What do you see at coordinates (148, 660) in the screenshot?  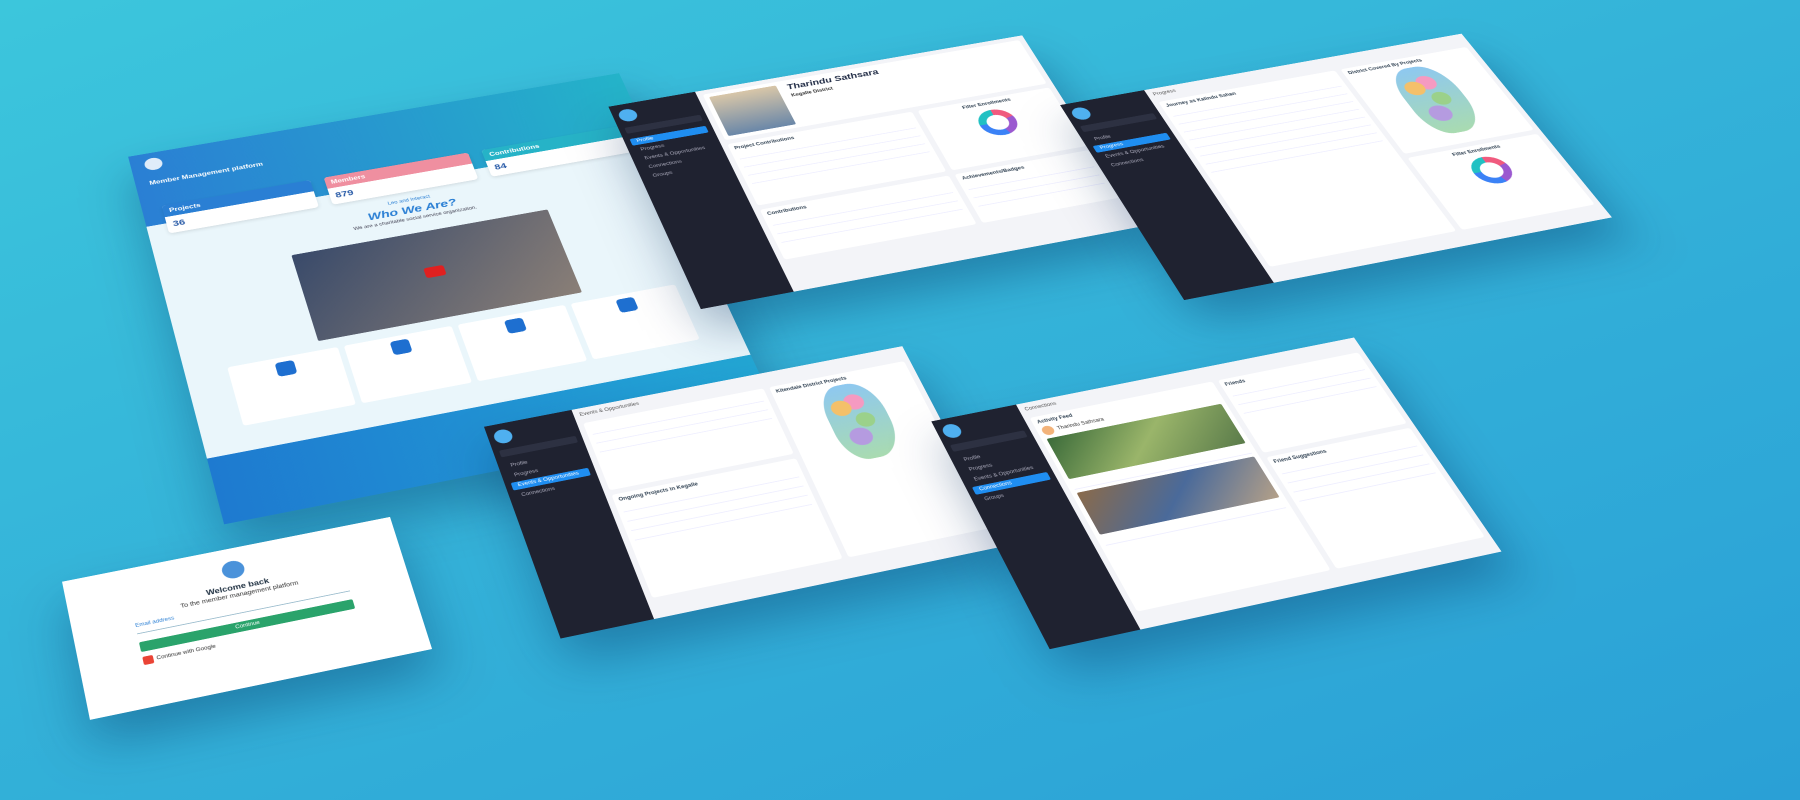 I see `google-icon` at bounding box center [148, 660].